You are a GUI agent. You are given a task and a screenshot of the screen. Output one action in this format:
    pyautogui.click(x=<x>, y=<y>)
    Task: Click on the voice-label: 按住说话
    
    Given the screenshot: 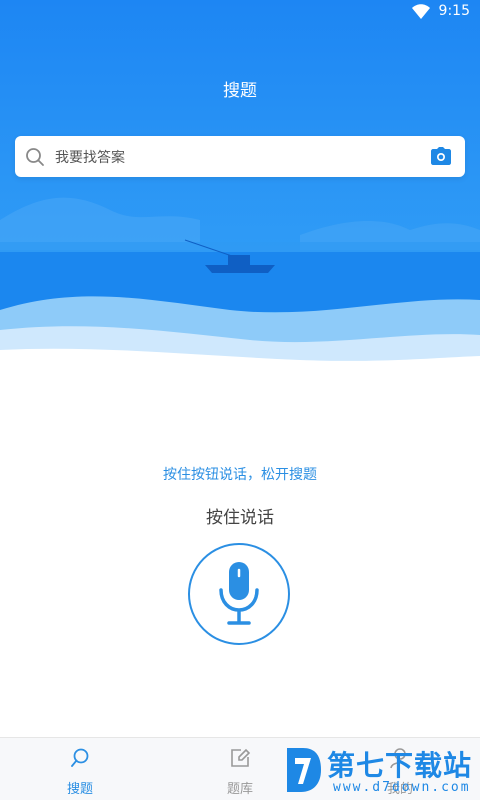 What is the action you would take?
    pyautogui.click(x=240, y=518)
    